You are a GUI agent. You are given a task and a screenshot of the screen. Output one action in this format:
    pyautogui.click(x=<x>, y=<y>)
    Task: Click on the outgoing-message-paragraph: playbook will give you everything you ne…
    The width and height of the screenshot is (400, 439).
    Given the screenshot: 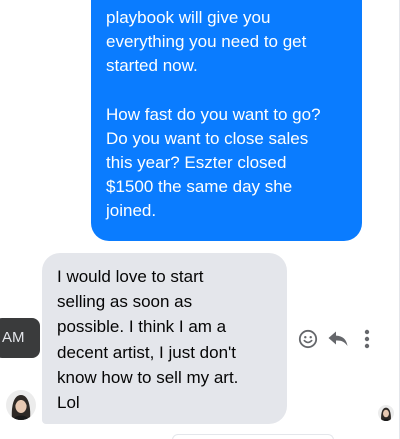 What is the action you would take?
    pyautogui.click(x=206, y=42)
    